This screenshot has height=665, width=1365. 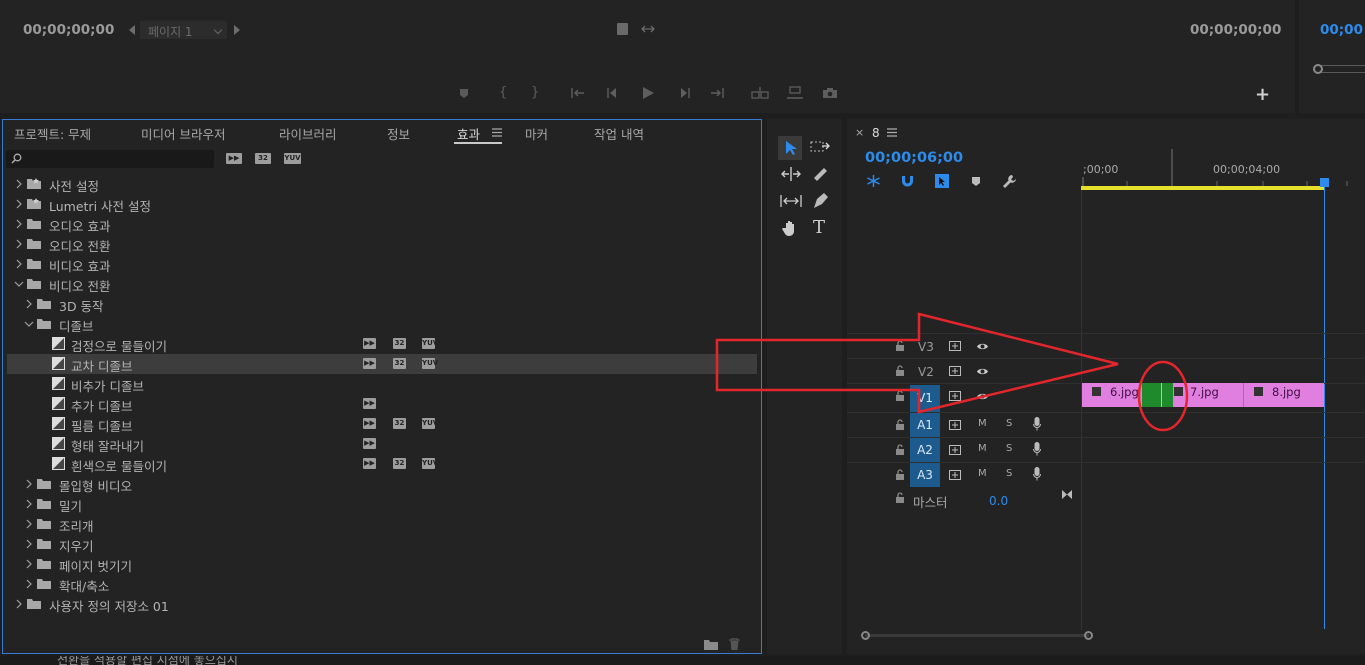 I want to click on clip-8: 8.jpg, so click(x=1283, y=395).